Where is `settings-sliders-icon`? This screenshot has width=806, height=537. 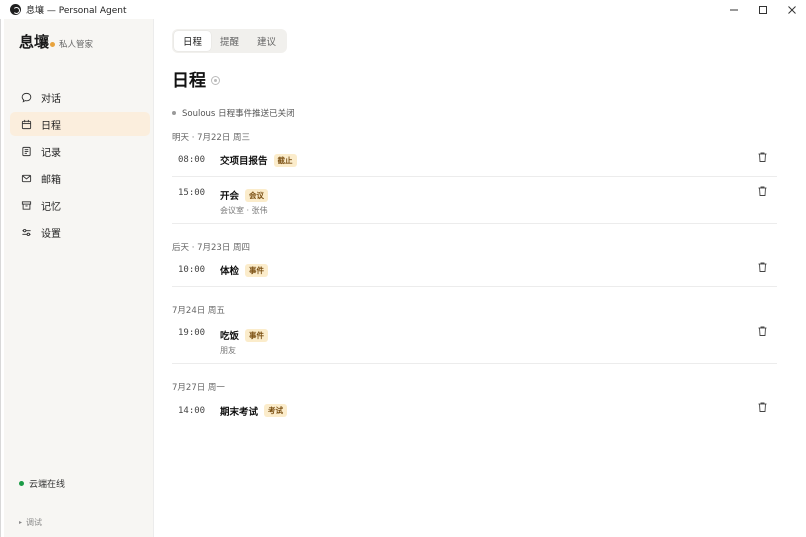 settings-sliders-icon is located at coordinates (26, 232).